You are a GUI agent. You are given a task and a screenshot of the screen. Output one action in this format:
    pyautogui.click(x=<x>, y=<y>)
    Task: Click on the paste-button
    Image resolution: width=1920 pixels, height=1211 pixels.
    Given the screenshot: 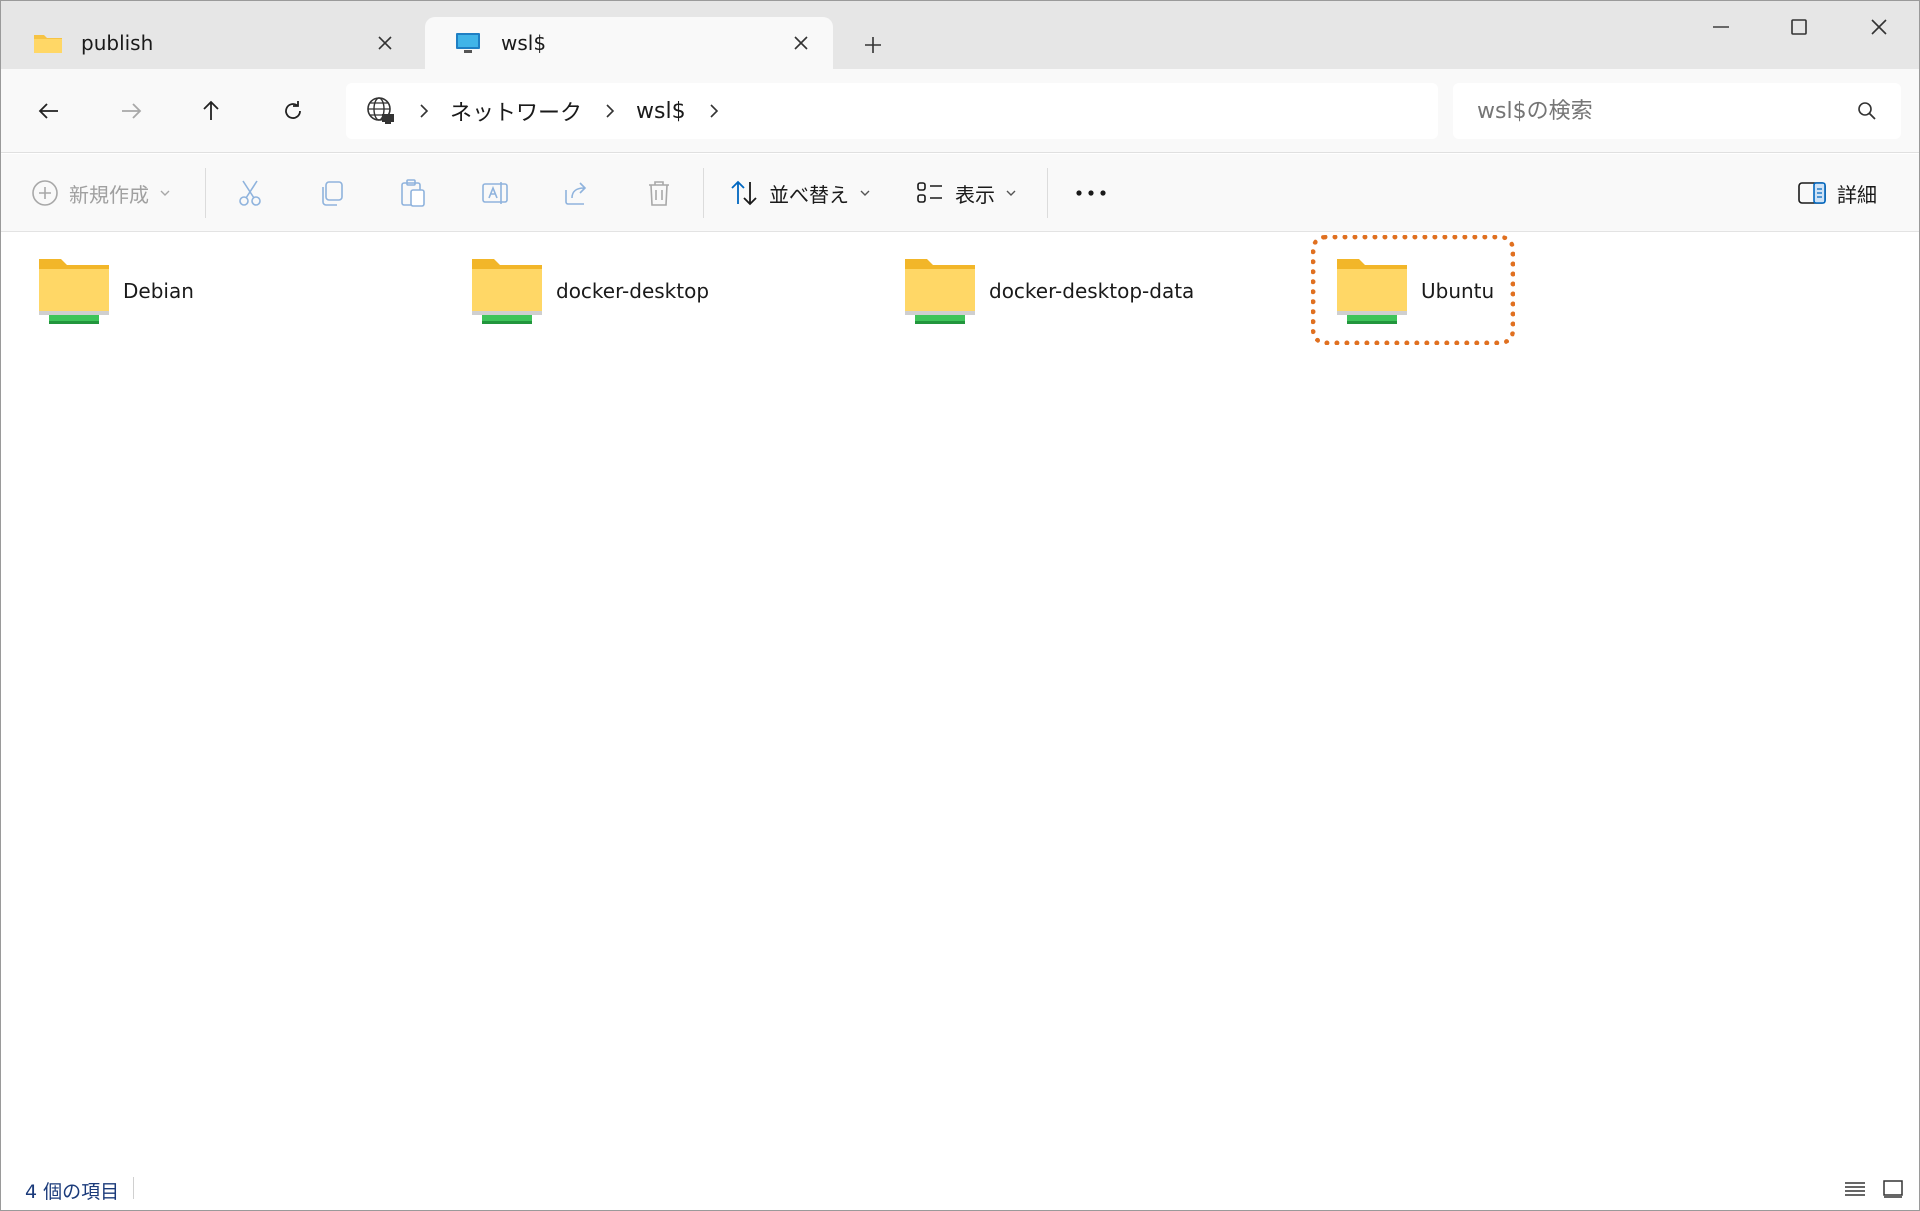 What is the action you would take?
    pyautogui.click(x=413, y=193)
    